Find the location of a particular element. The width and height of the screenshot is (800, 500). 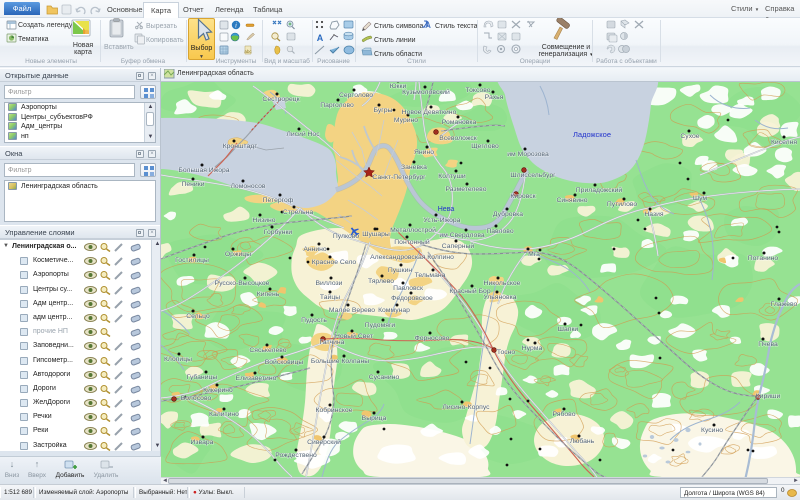

svg-text: Пудость is located at coordinates (314, 320).